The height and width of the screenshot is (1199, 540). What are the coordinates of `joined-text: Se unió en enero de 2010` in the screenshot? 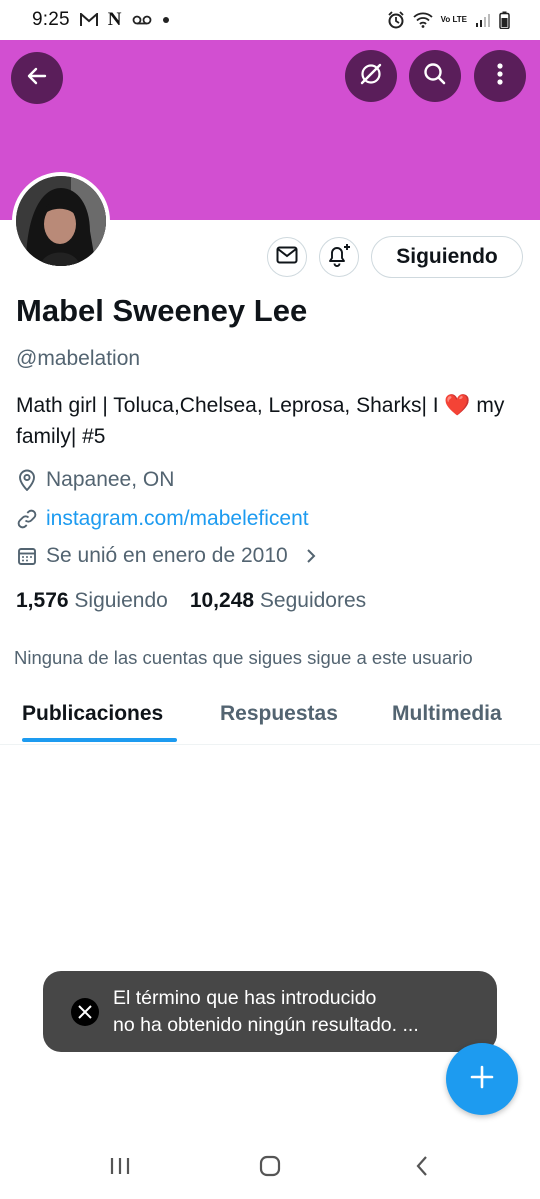 It's located at (167, 555).